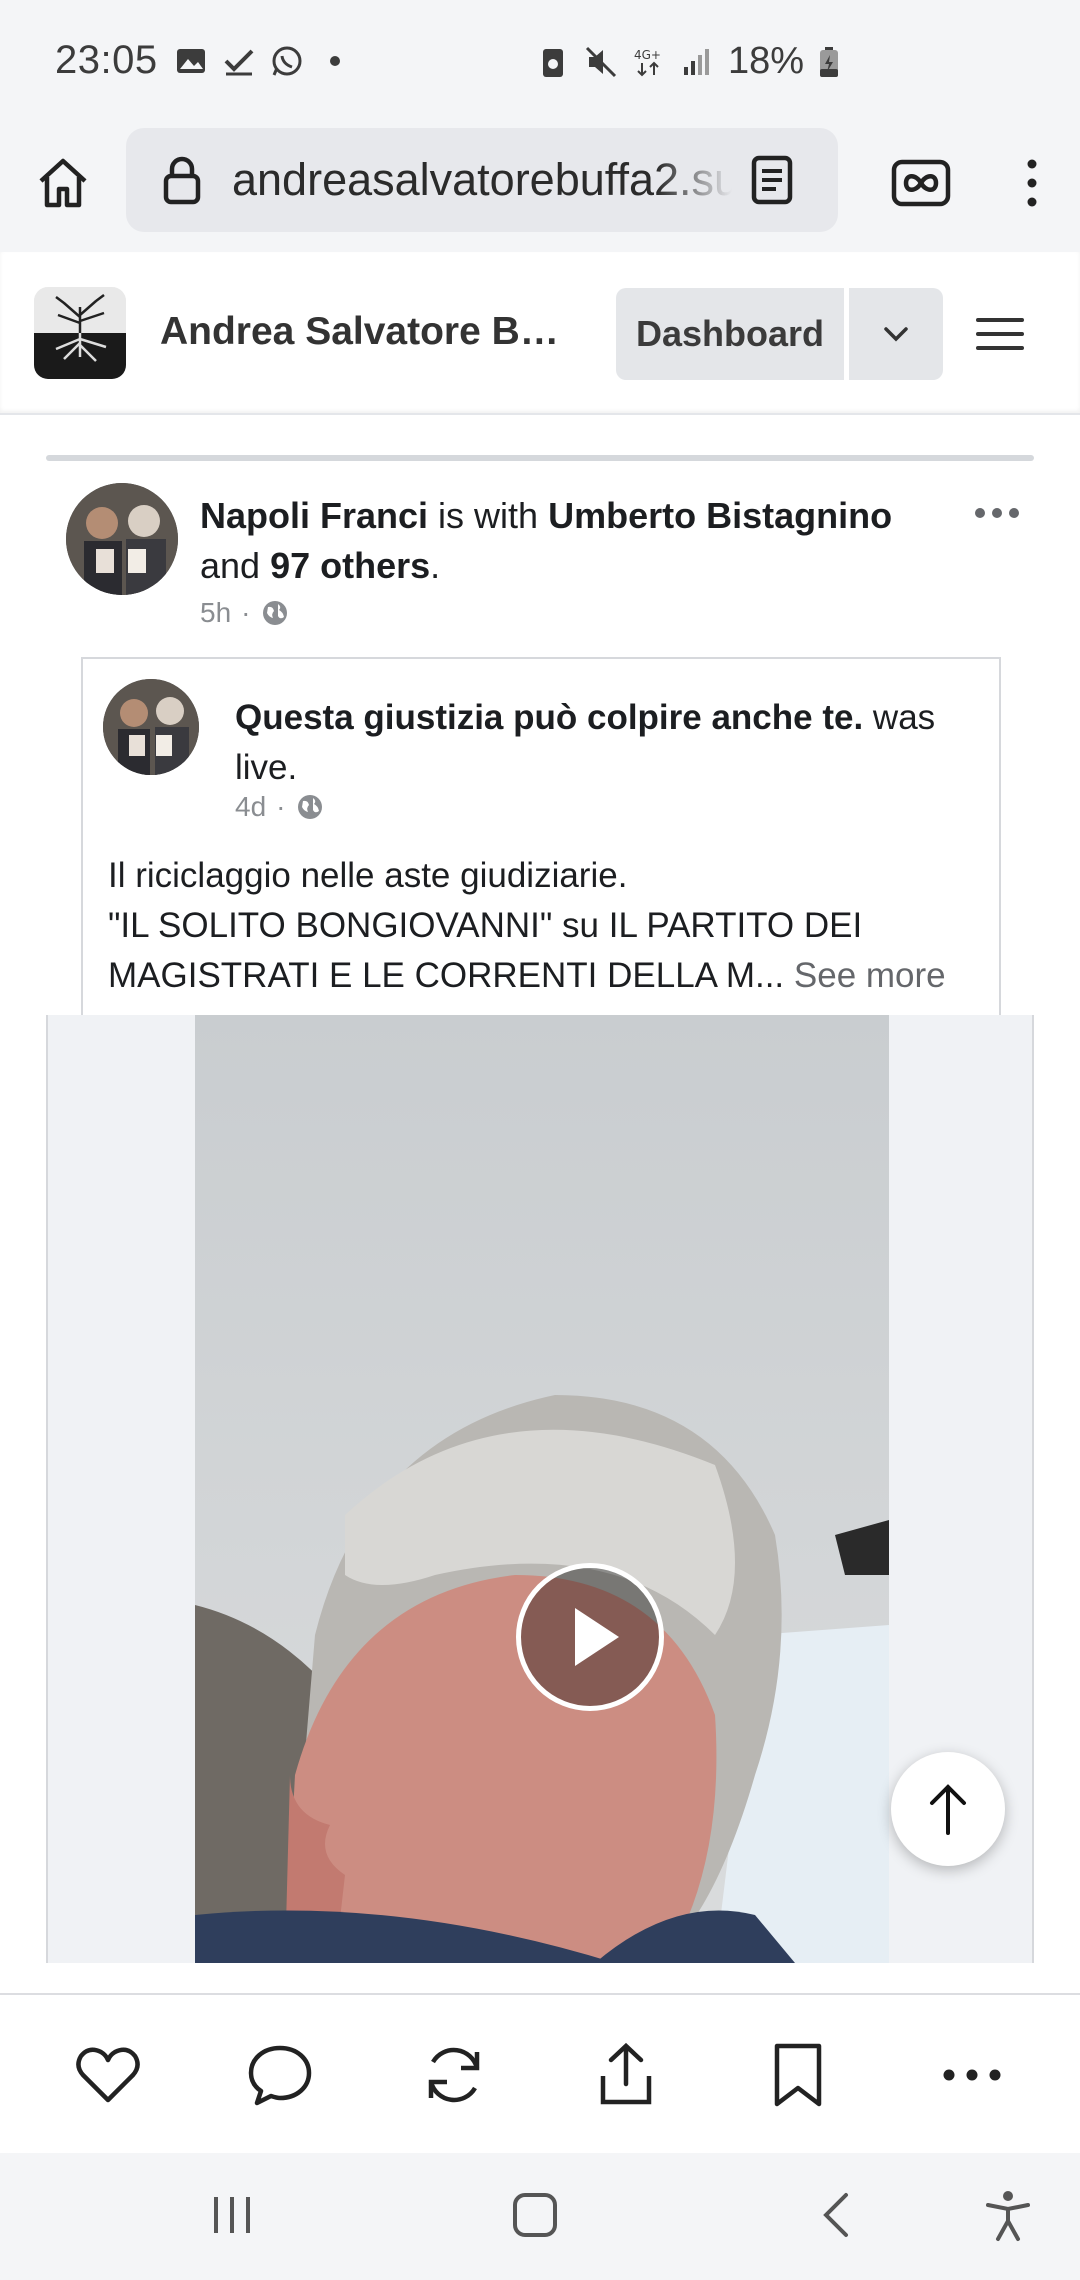 The height and width of the screenshot is (2280, 1080). I want to click on more-button, so click(972, 2075).